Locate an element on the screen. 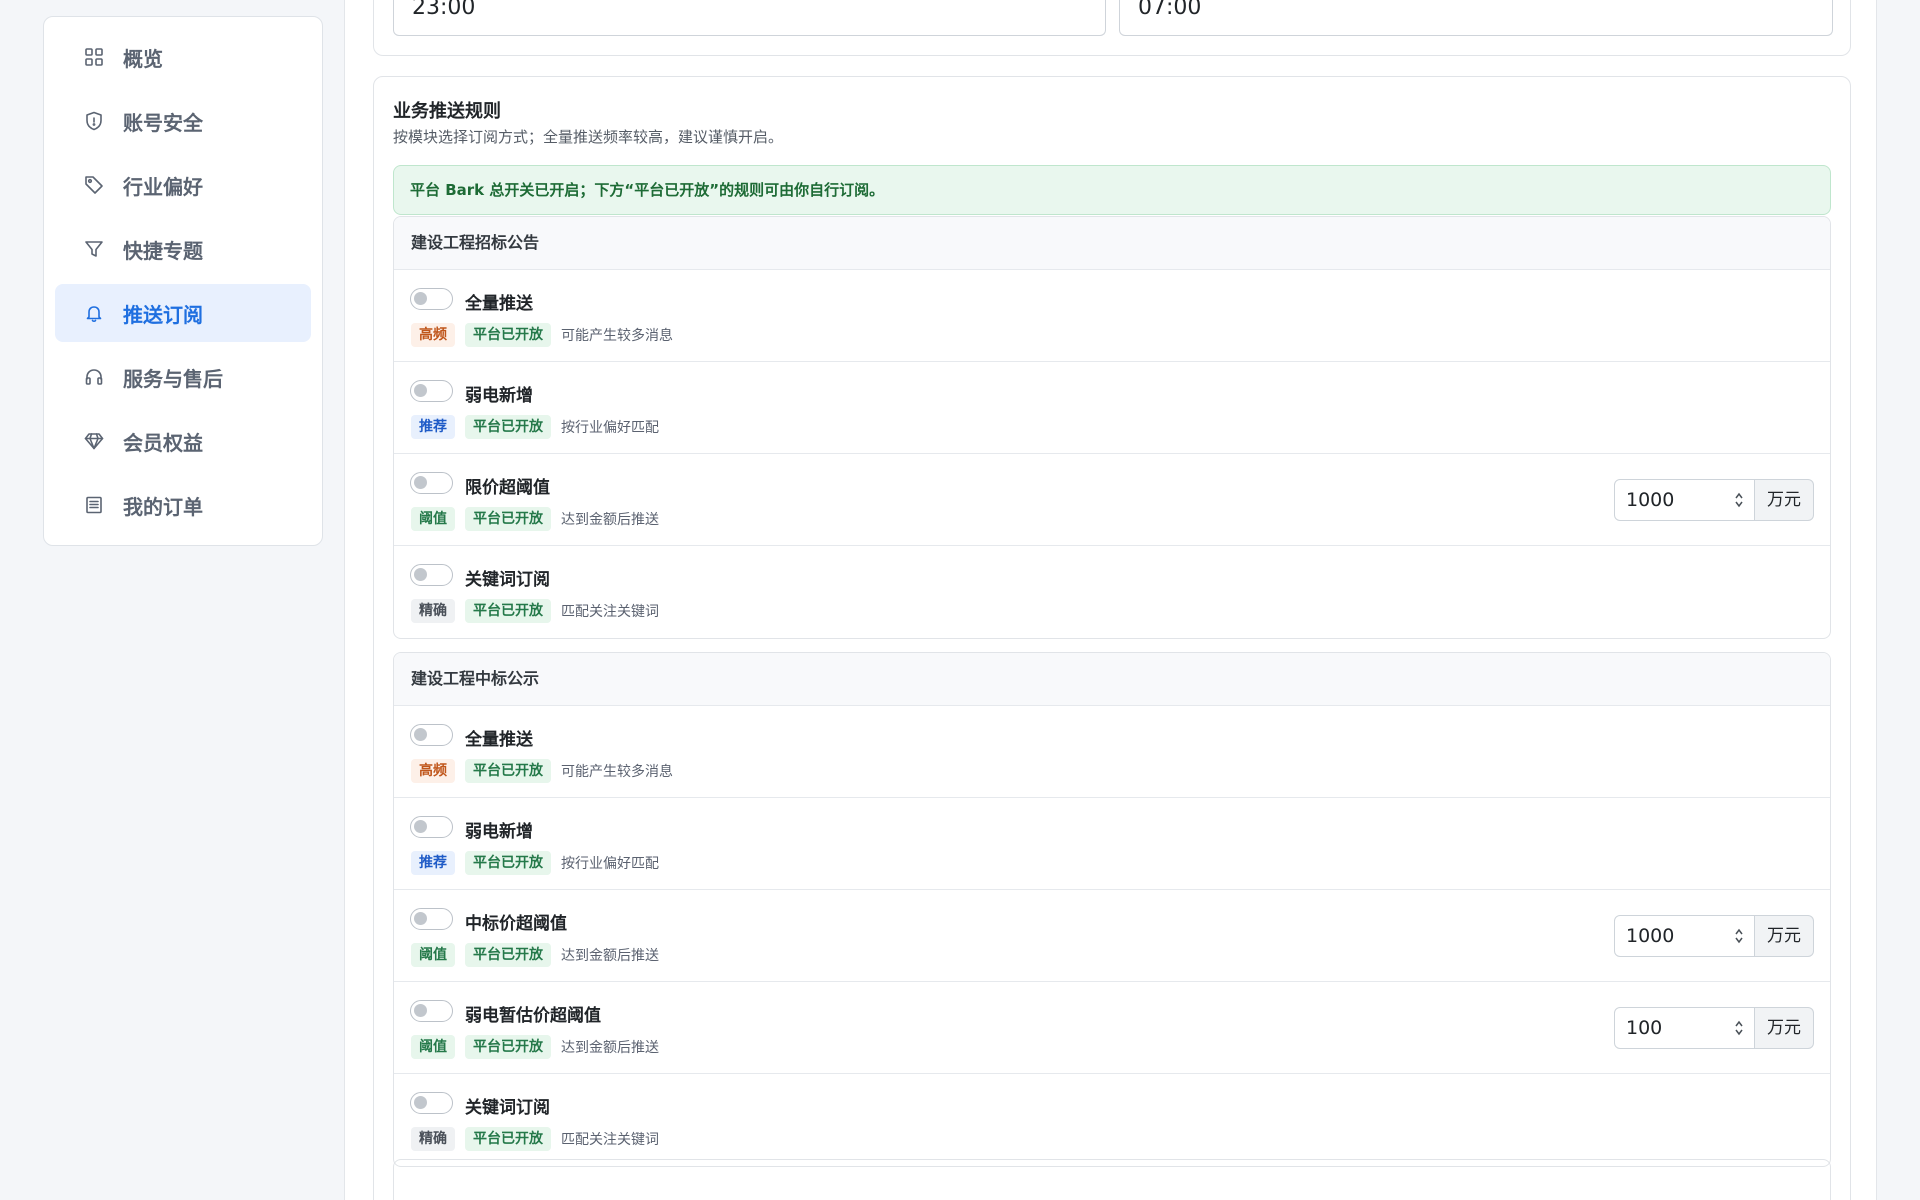  threshold-amount-group: 100 万元 is located at coordinates (1714, 1028).